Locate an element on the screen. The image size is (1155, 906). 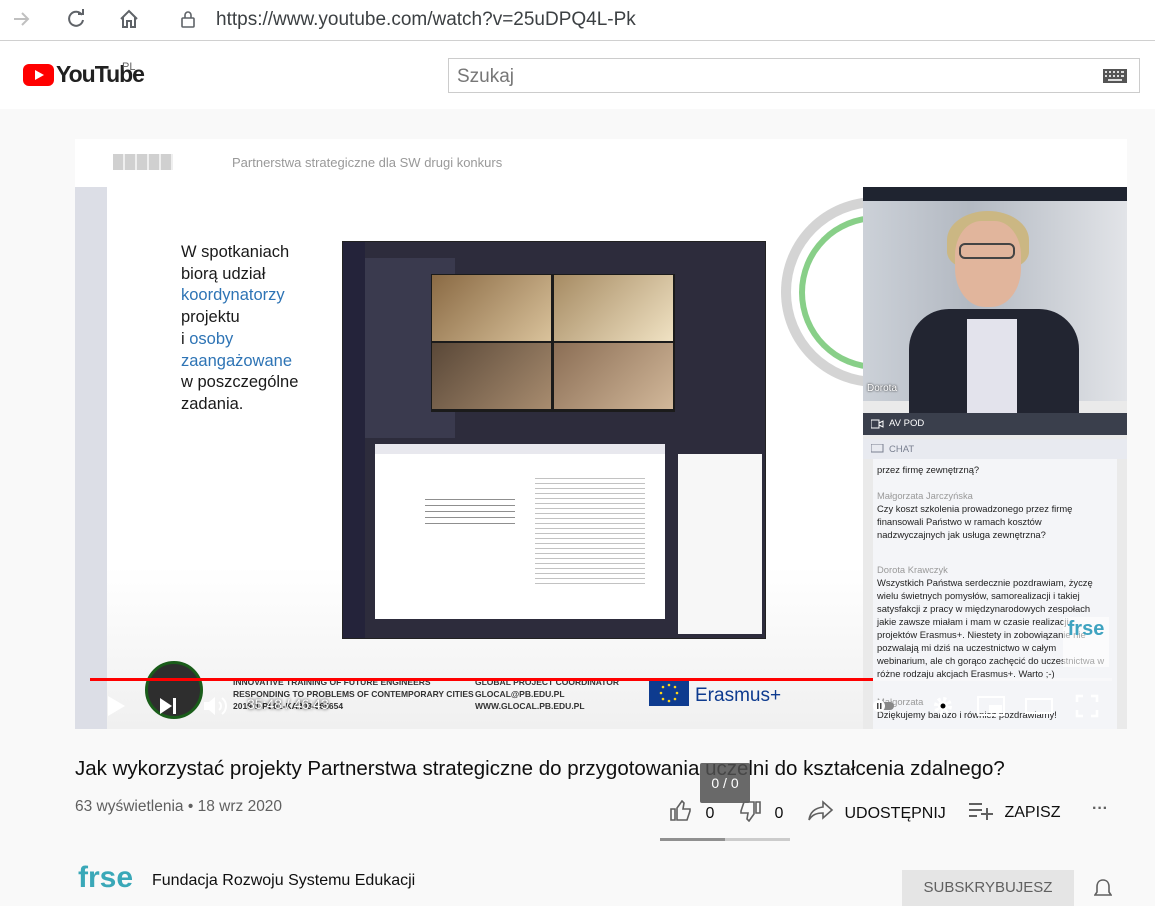
teams-video-grid is located at coordinates (553, 343).